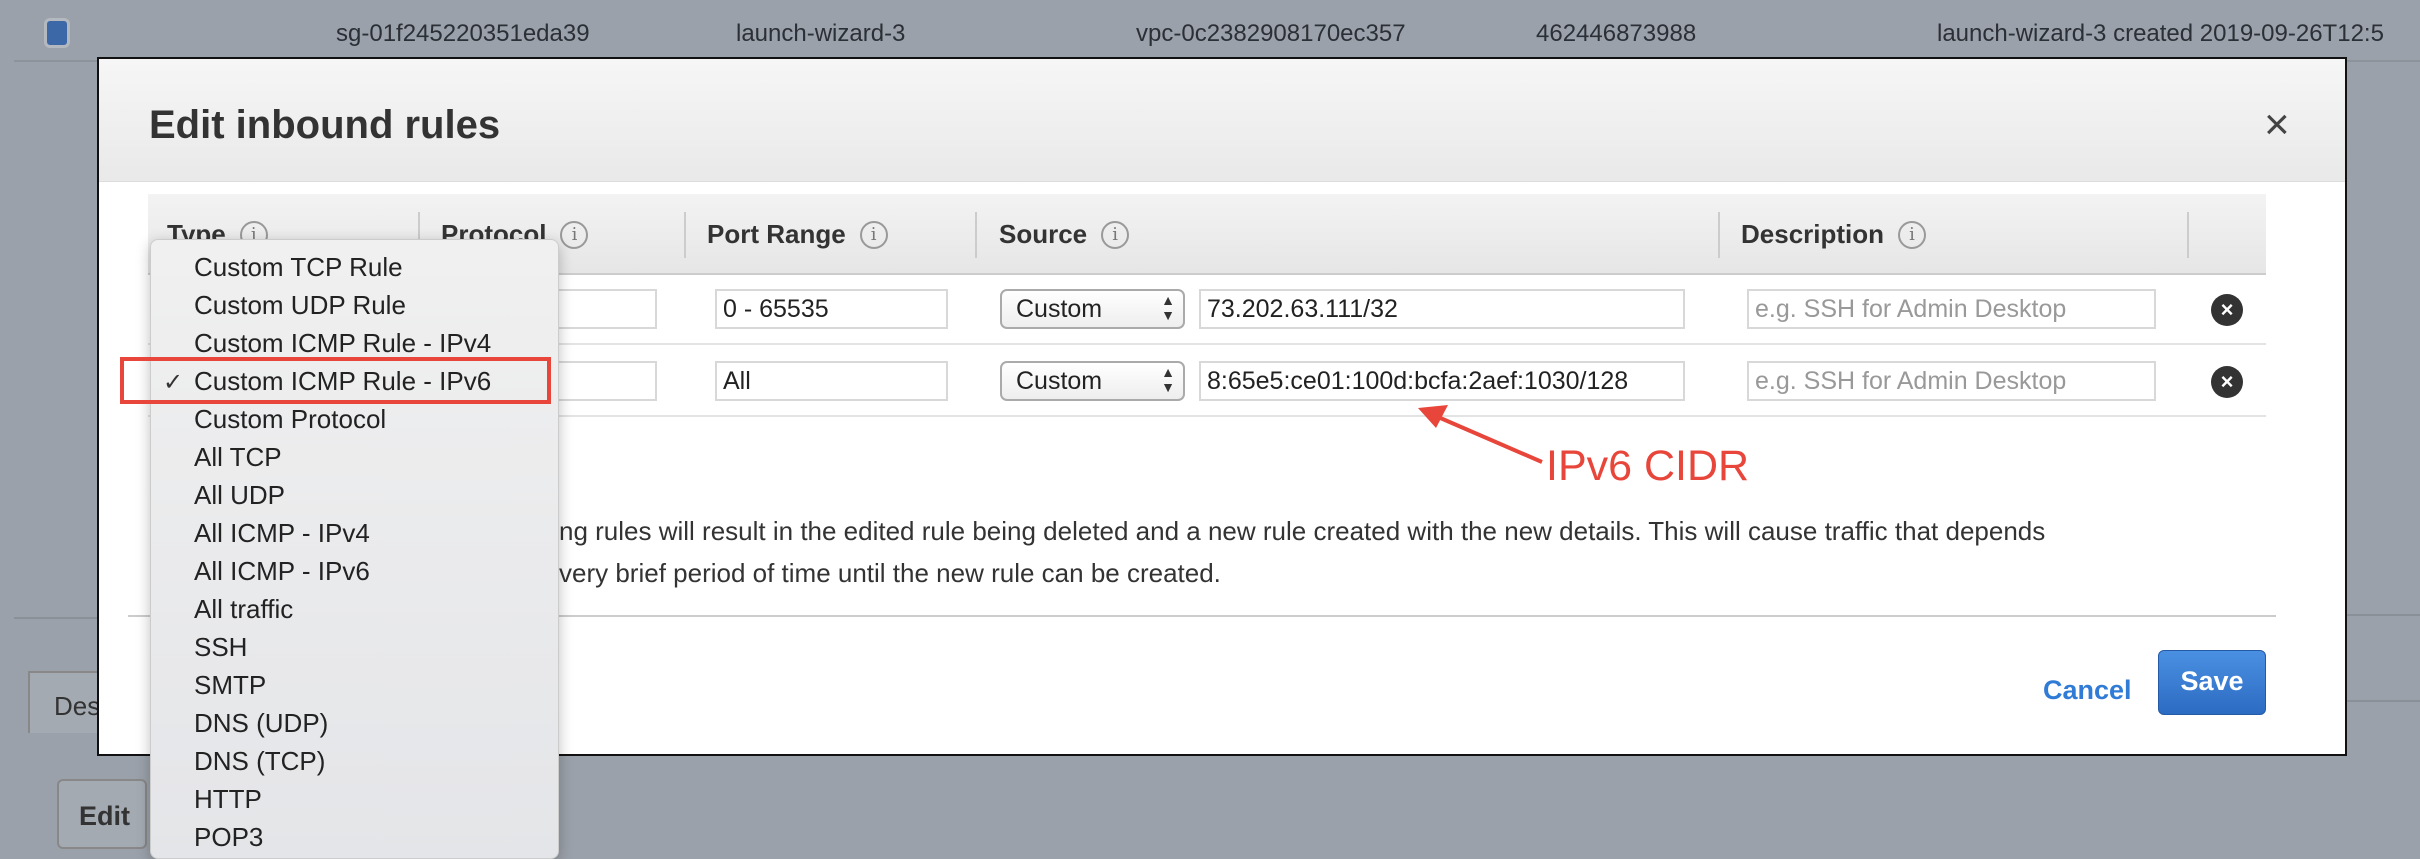 The width and height of the screenshot is (2420, 859). Describe the element at coordinates (300, 305) in the screenshot. I see `dropdown-option: Custom UDP Rule` at that location.